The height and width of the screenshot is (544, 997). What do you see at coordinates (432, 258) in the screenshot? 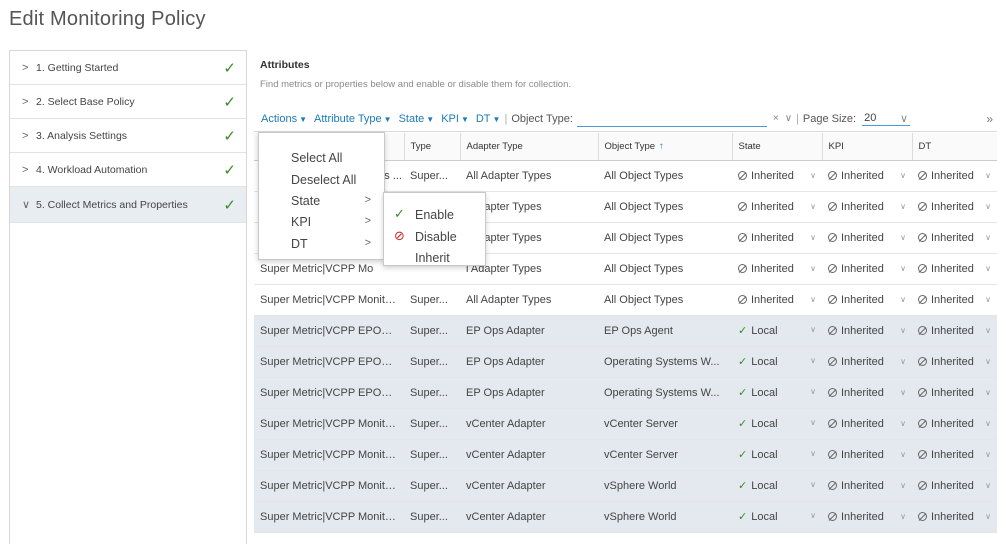
I see `submenu-item-inherit: Inherit` at bounding box center [432, 258].